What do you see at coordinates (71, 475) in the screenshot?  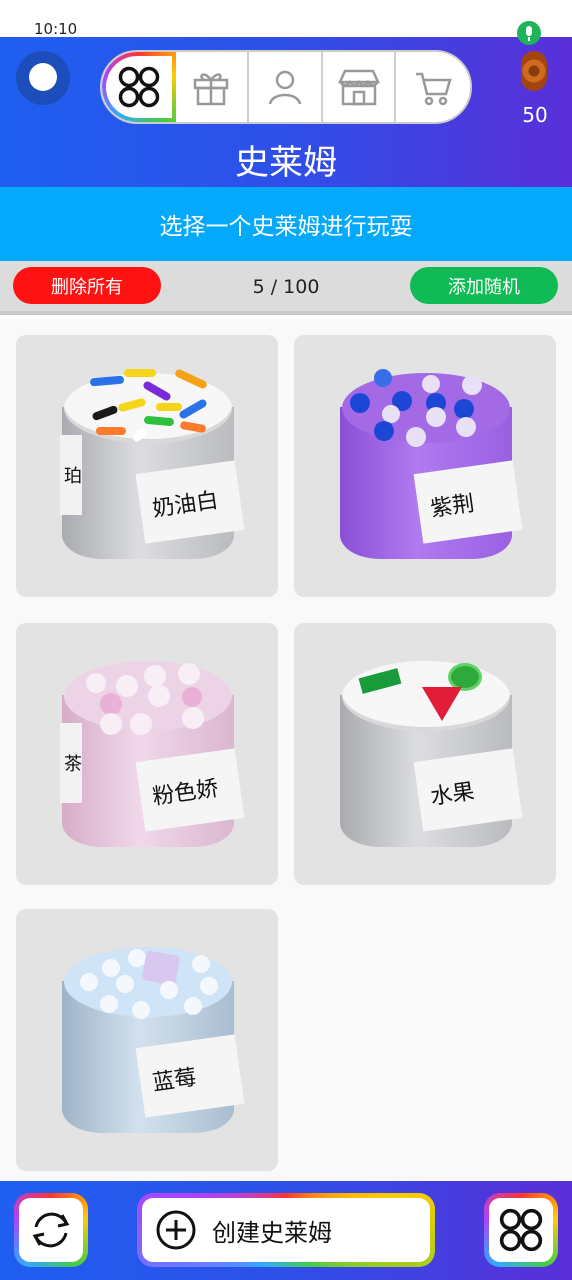 I see `jar-side-label: 珀` at bounding box center [71, 475].